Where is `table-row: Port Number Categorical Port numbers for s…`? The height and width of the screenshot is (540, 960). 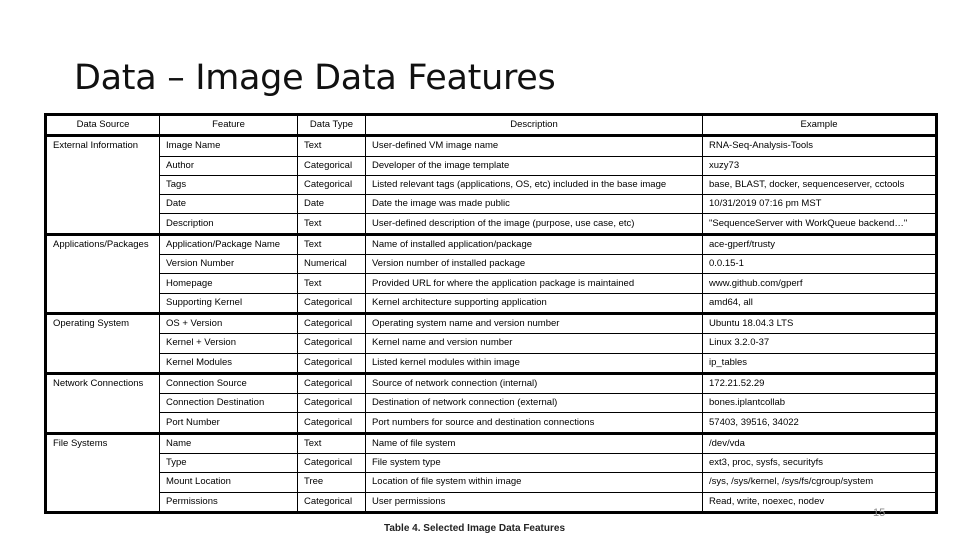
table-row: Port Number Categorical Port numbers for s… is located at coordinates (491, 423).